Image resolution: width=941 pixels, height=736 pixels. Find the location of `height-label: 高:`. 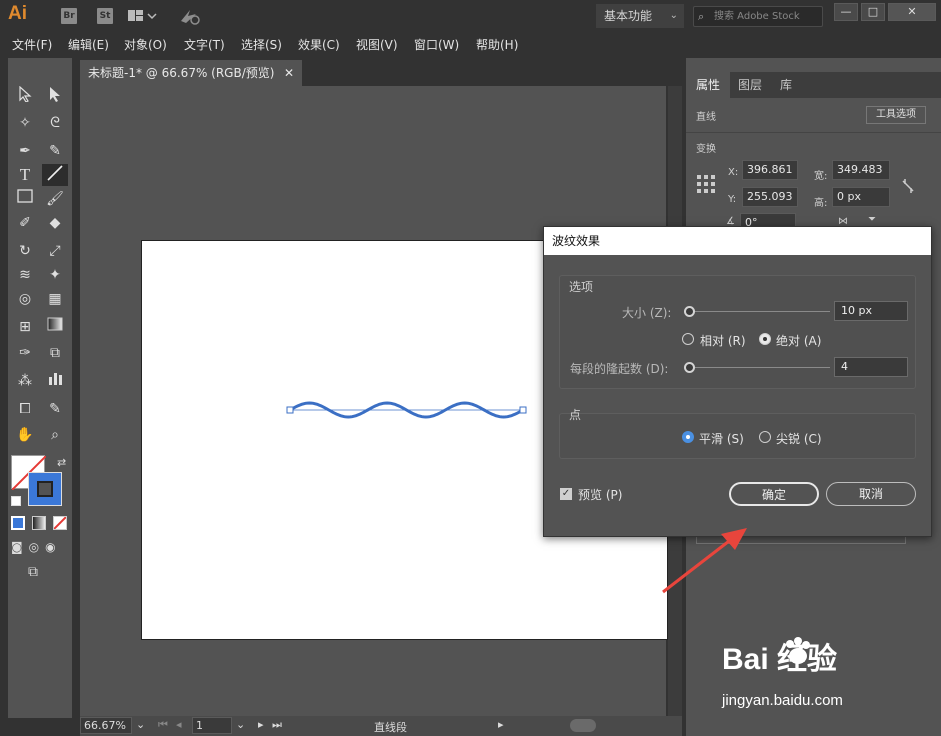

height-label: 高: is located at coordinates (821, 203).